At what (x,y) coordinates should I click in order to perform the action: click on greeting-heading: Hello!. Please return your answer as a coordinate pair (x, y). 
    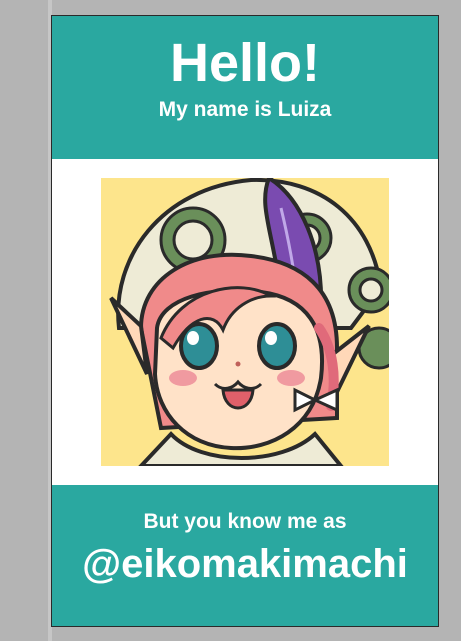
    Looking at the image, I should click on (244, 63).